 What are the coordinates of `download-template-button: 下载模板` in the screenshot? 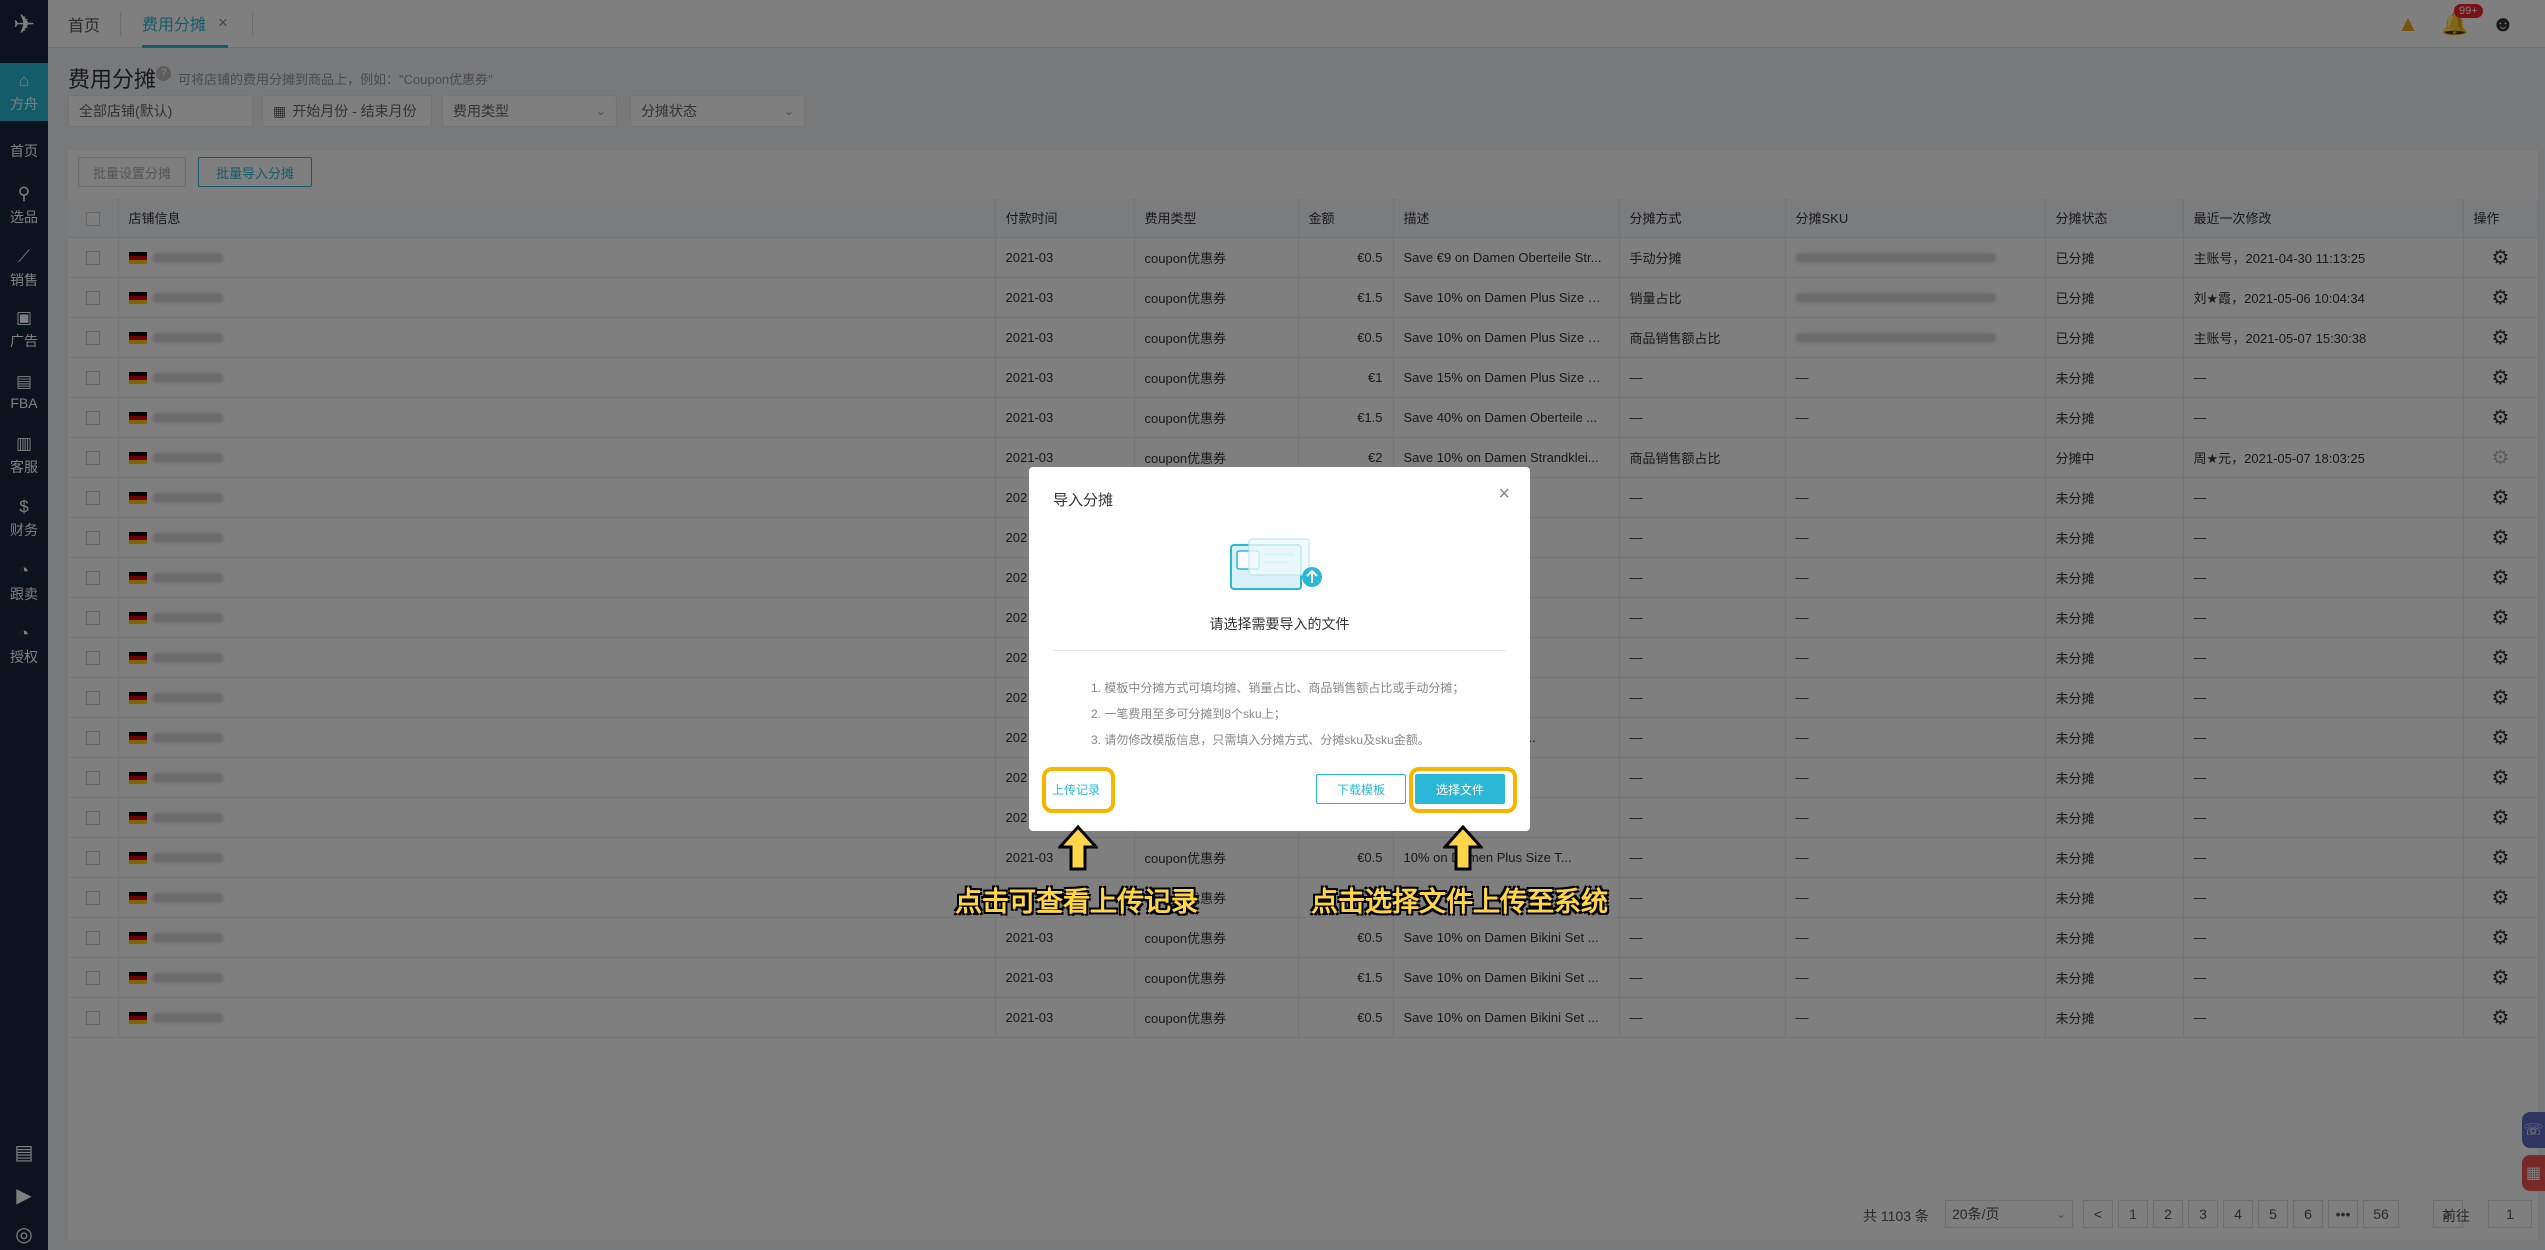 It's located at (1361, 789).